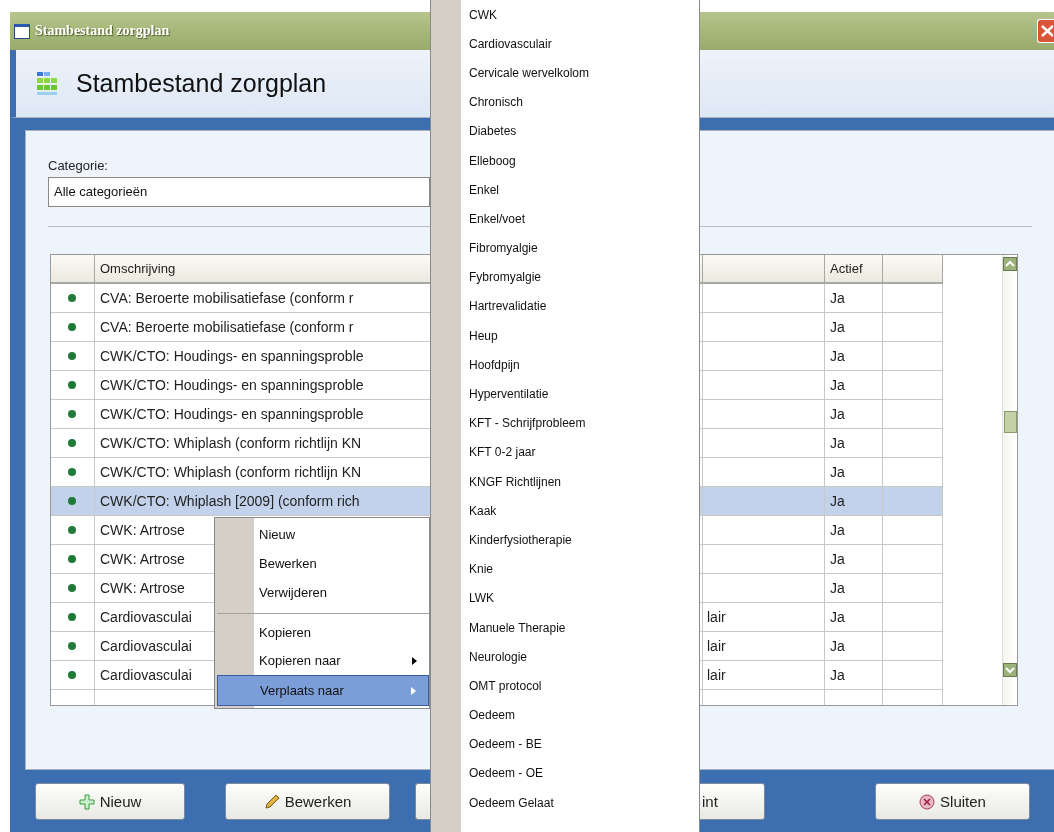 The height and width of the screenshot is (832, 1054). Describe the element at coordinates (952, 801) in the screenshot. I see `button: Sluiten` at that location.